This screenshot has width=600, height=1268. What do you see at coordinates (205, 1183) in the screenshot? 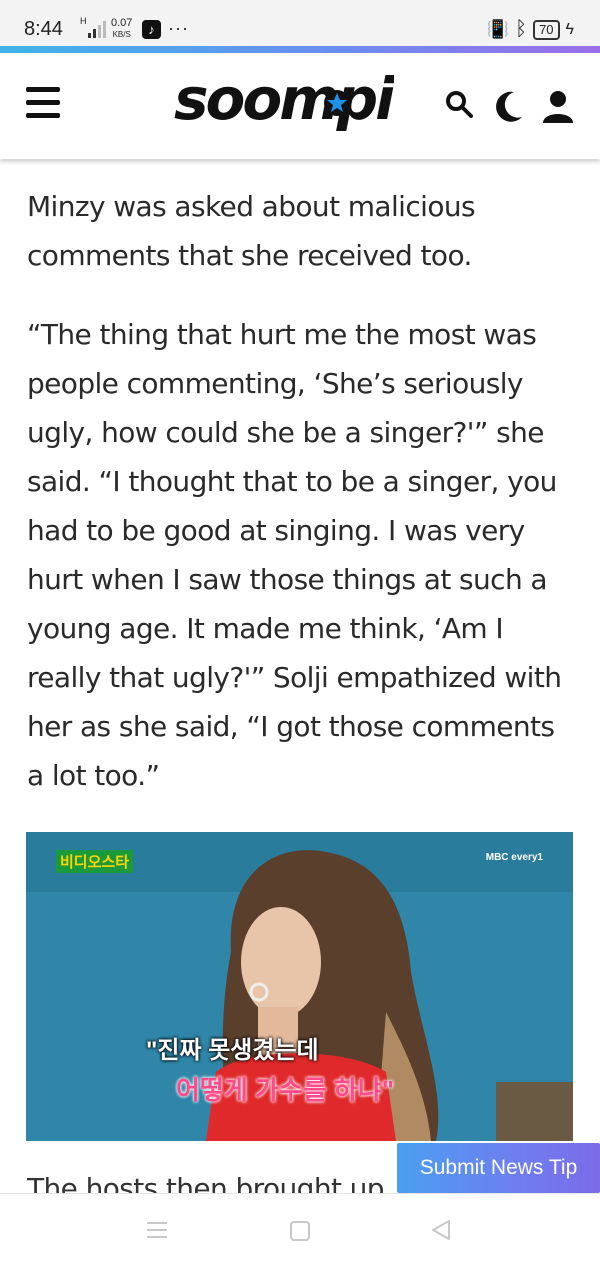
I see `next-paragraph-partial: The hosts then brought up` at bounding box center [205, 1183].